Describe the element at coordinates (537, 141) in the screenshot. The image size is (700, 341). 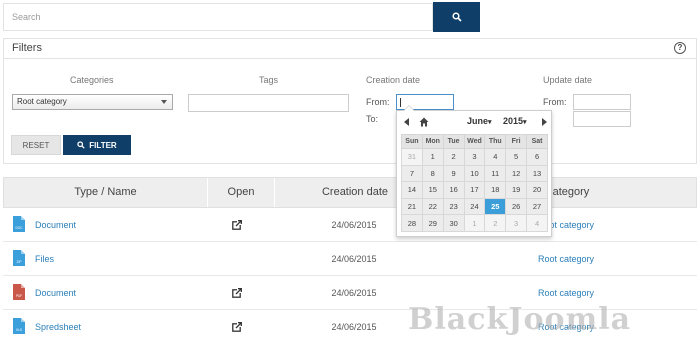
I see `weekday-header: Sat` at that location.